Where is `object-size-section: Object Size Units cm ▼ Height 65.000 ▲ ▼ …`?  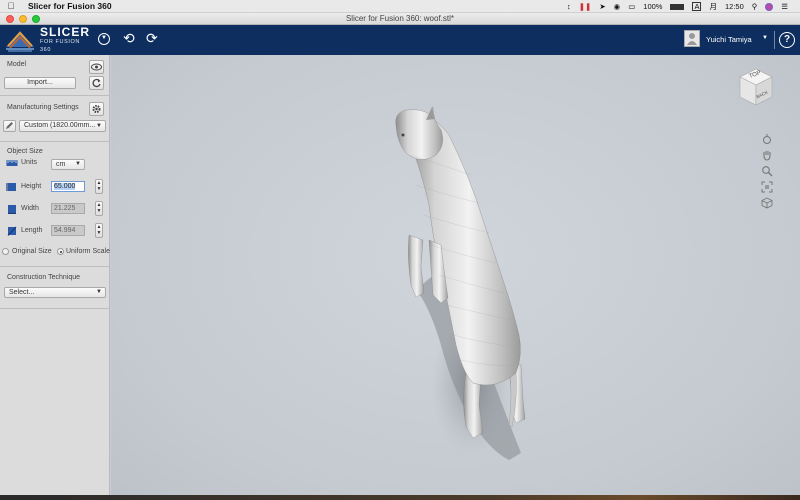
object-size-section: Object Size Units cm ▼ Height 65.000 ▲ ▼ … is located at coordinates (55, 204).